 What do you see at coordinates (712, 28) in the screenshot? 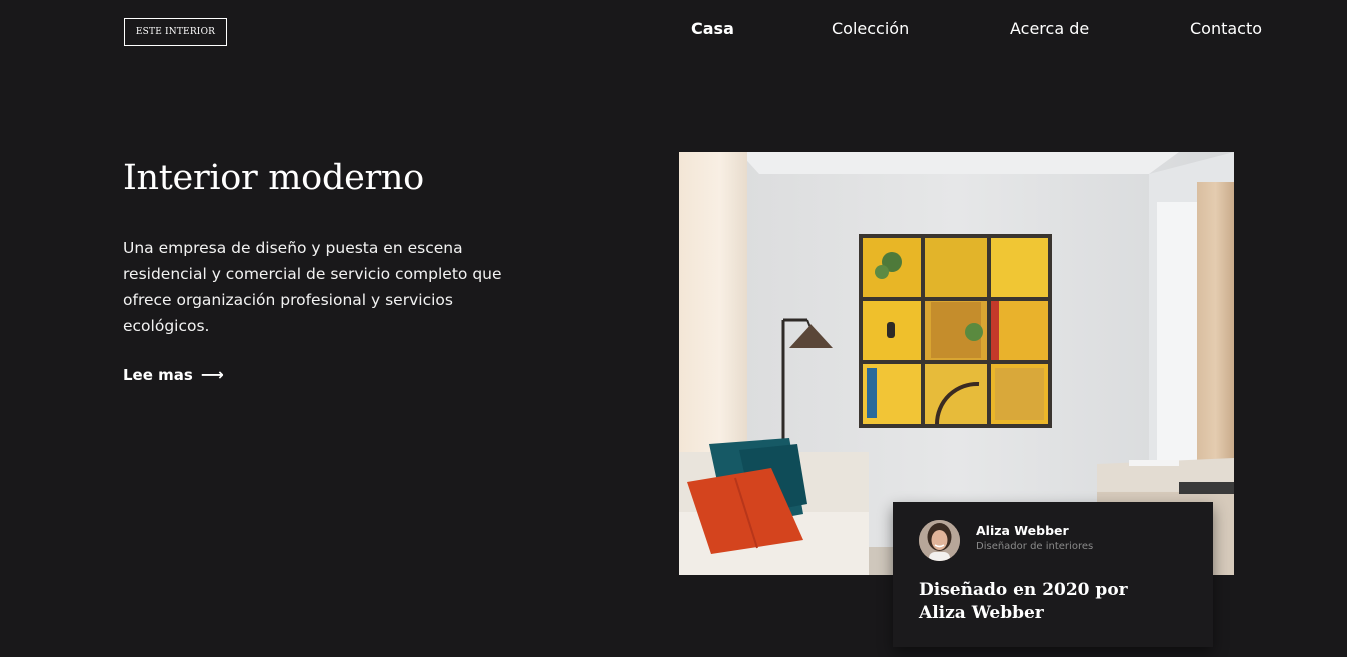
I see `nav-item-casa: Casa` at bounding box center [712, 28].